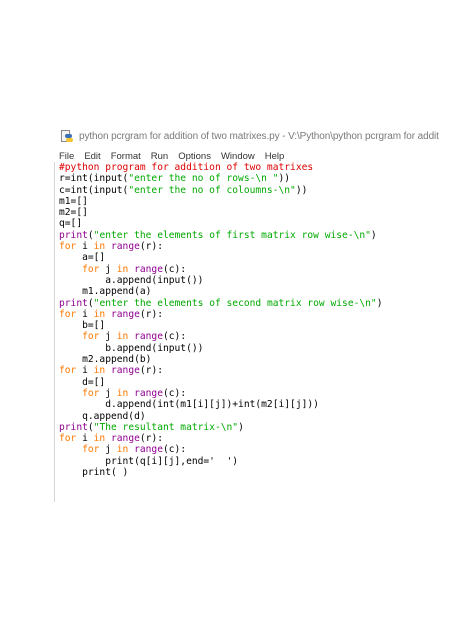 The image size is (474, 632). What do you see at coordinates (94, 473) in the screenshot?
I see `code-token: print( )` at bounding box center [94, 473].